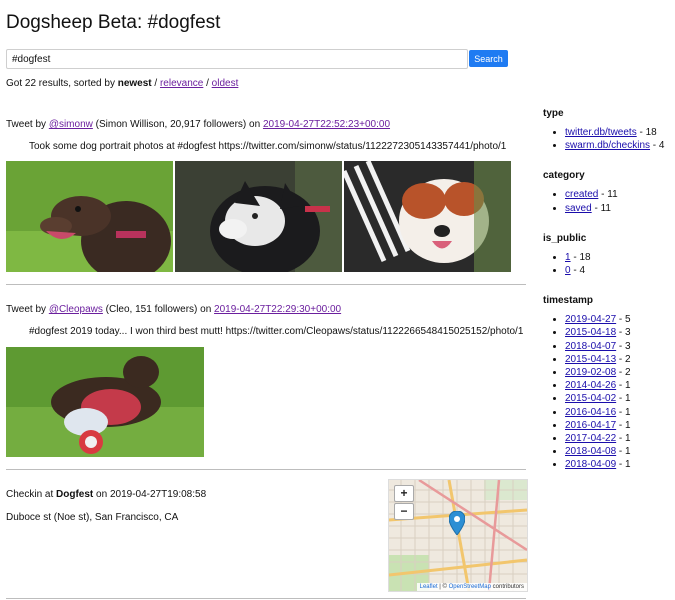 Image resolution: width=675 pixels, height=600 pixels. I want to click on facet-link: 2017-04-22, so click(590, 438).